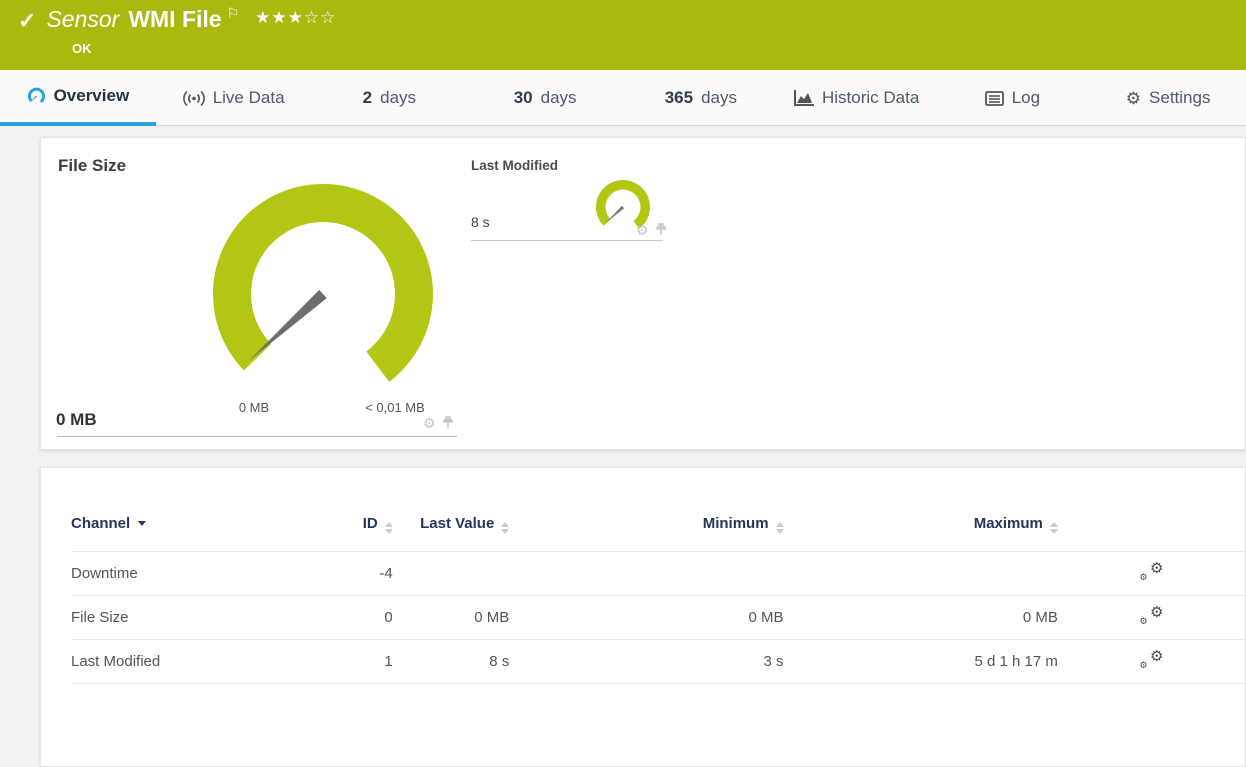 The image size is (1246, 767). I want to click on tab-number: 30, so click(523, 97).